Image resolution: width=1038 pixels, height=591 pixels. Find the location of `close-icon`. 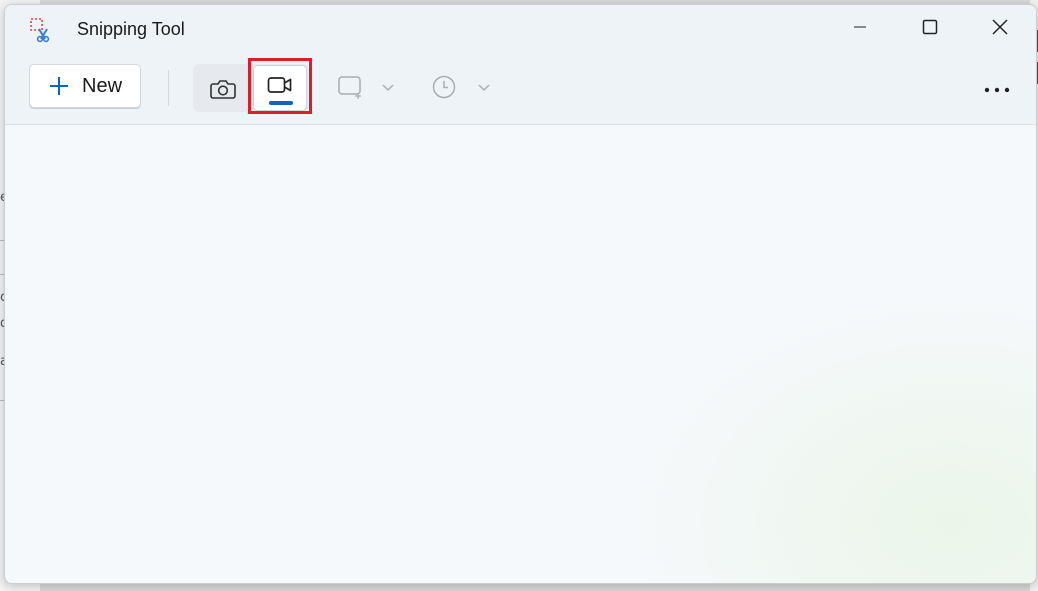

close-icon is located at coordinates (1000, 27).